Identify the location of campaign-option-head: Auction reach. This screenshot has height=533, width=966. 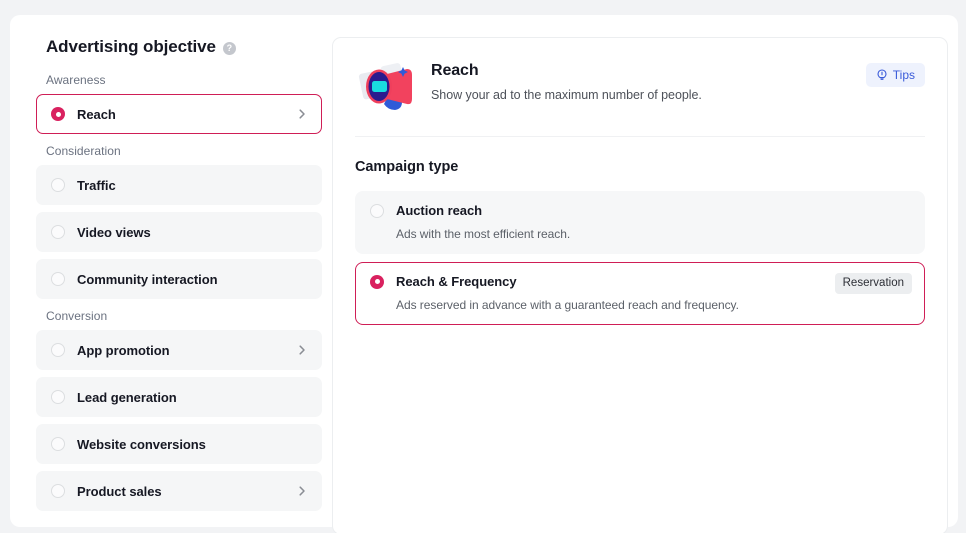
(640, 210).